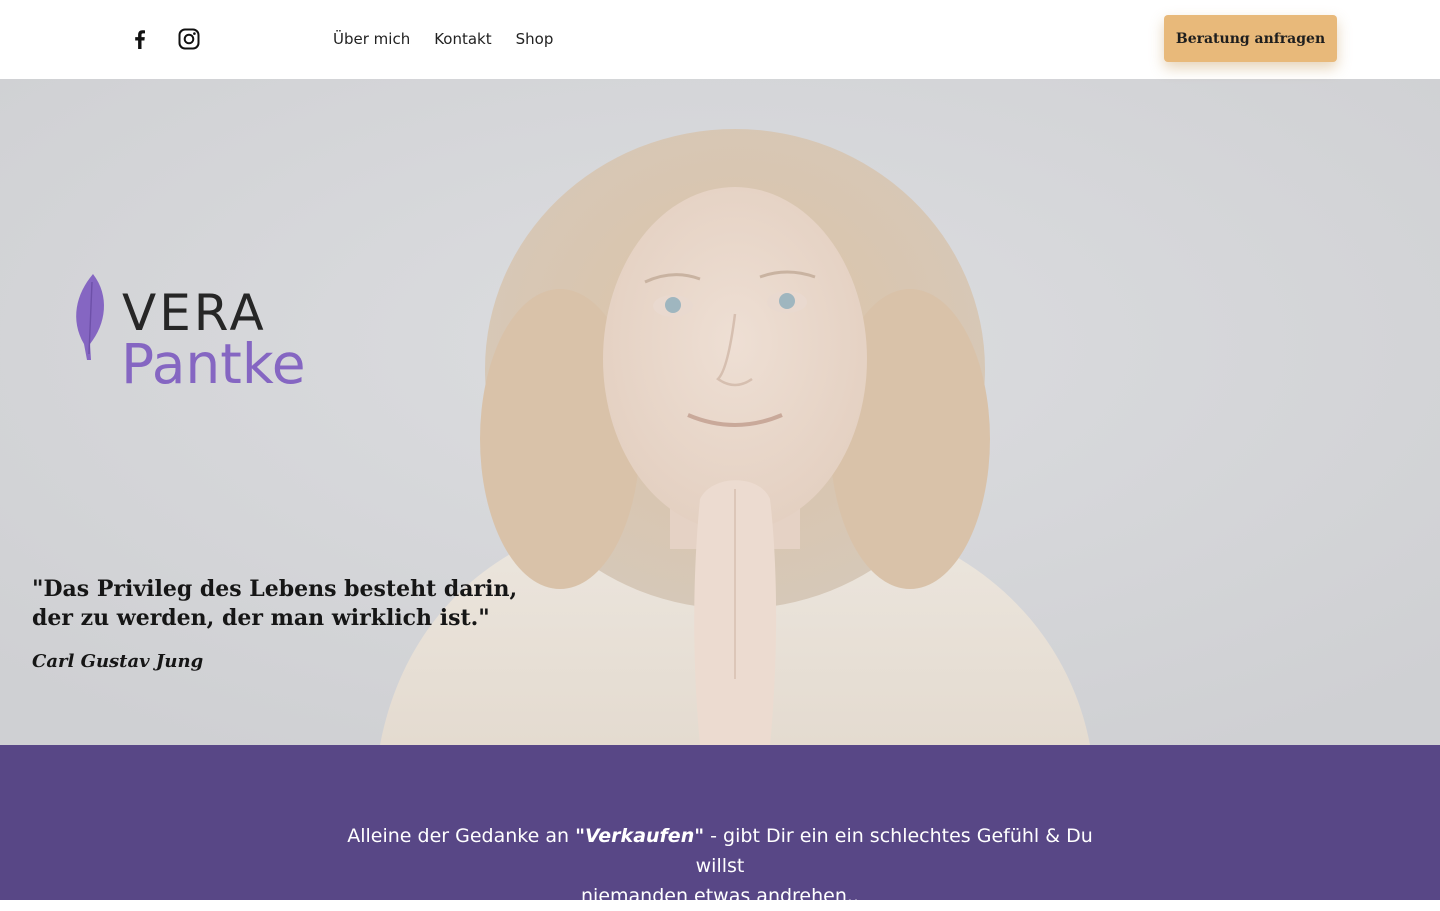 This screenshot has width=1440, height=911. I want to click on hero-quote-line-1: "Das Privileg des Lebens besteht darin,, so click(275, 589).